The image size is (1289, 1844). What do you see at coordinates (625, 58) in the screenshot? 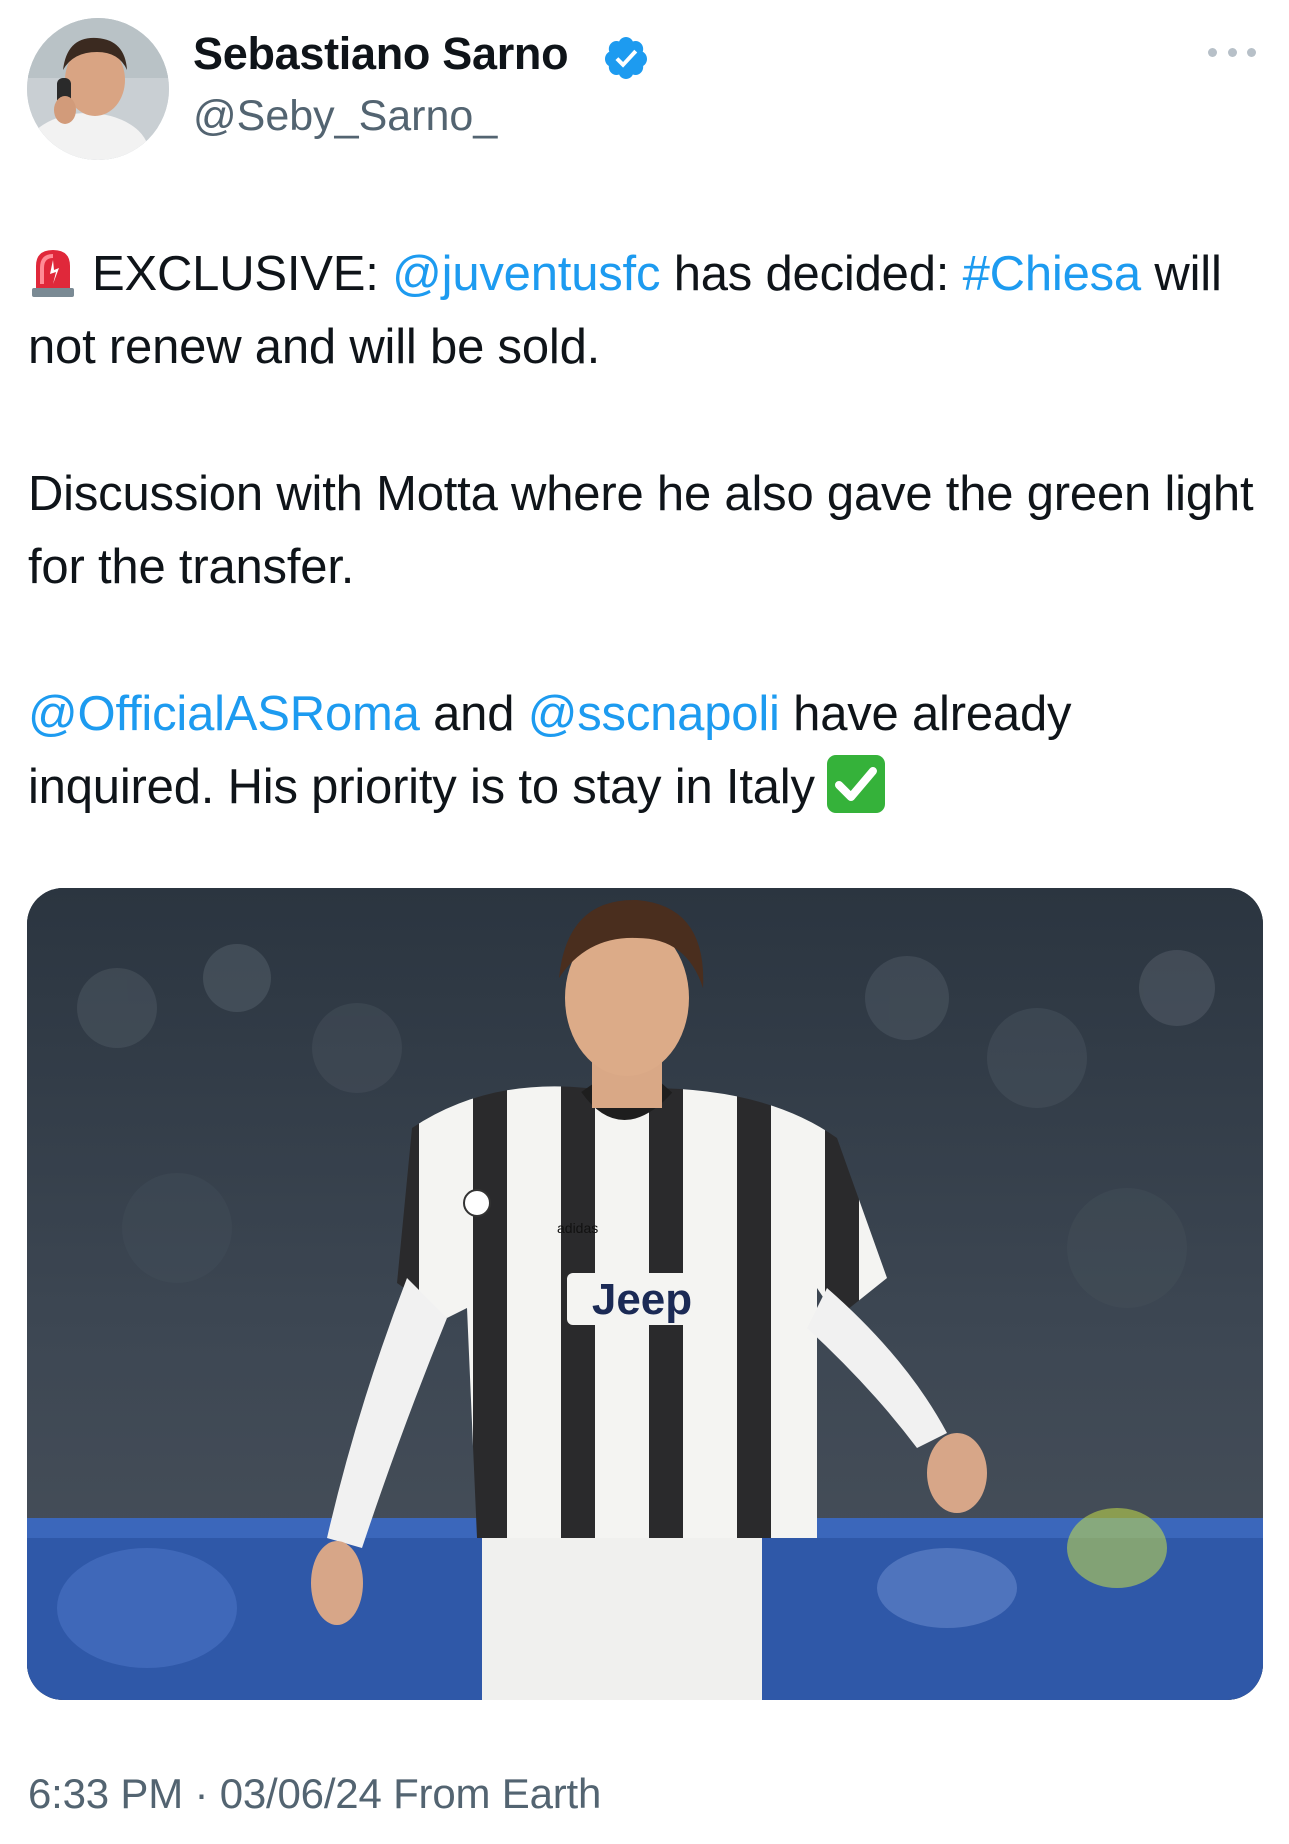
I see `verified-badge-icon` at bounding box center [625, 58].